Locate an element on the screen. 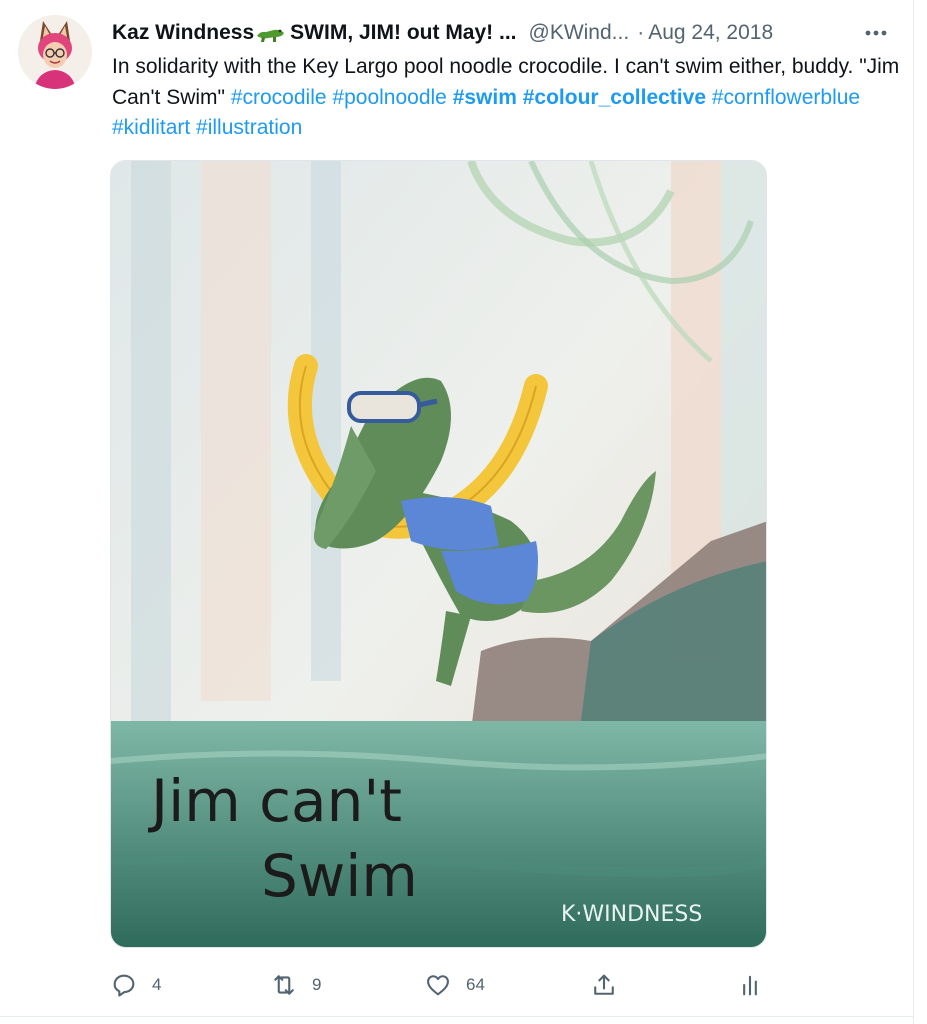  reply-count: 4 is located at coordinates (157, 984).